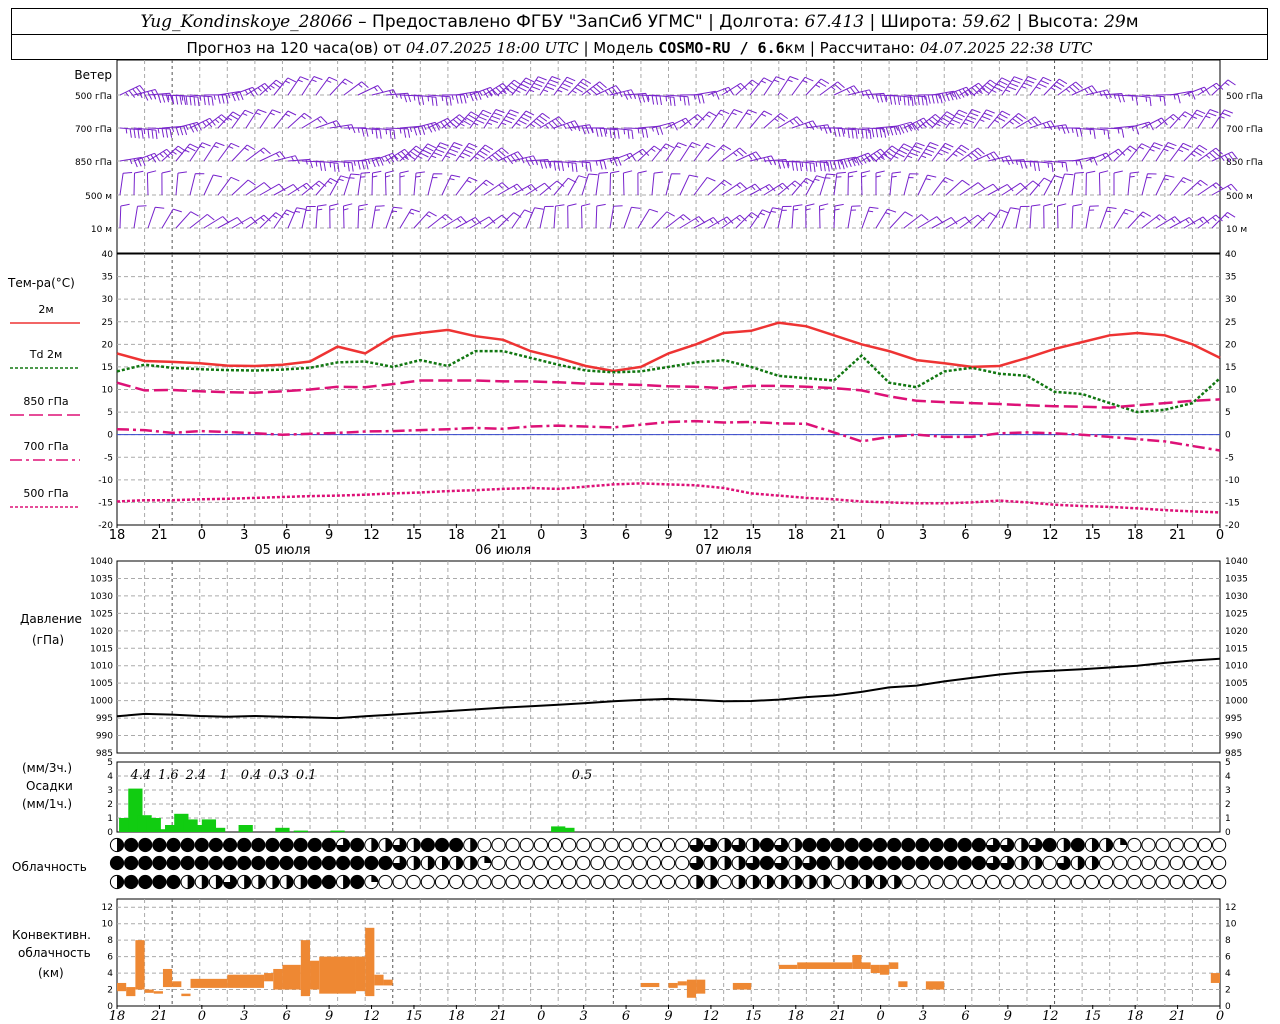 The width and height of the screenshot is (1280, 1024). Describe the element at coordinates (1236, 702) in the screenshot. I see `pressure-tick-right: 1000` at that location.